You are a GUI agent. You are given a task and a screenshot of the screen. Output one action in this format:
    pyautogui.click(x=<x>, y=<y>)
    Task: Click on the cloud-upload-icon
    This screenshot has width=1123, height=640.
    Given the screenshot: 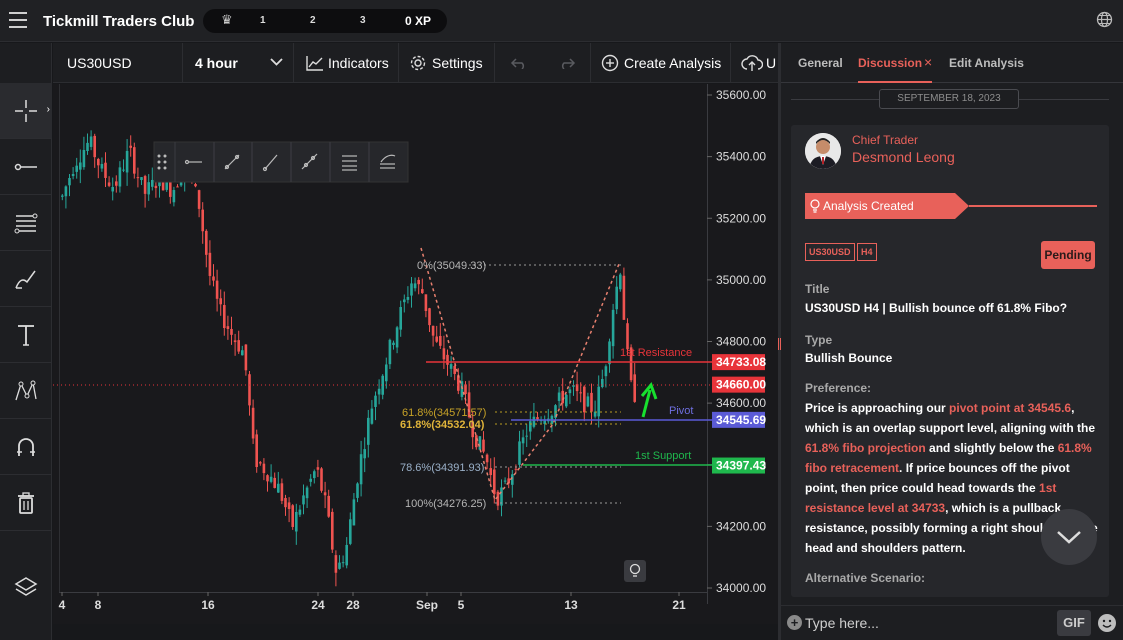 What is the action you would take?
    pyautogui.click(x=752, y=63)
    